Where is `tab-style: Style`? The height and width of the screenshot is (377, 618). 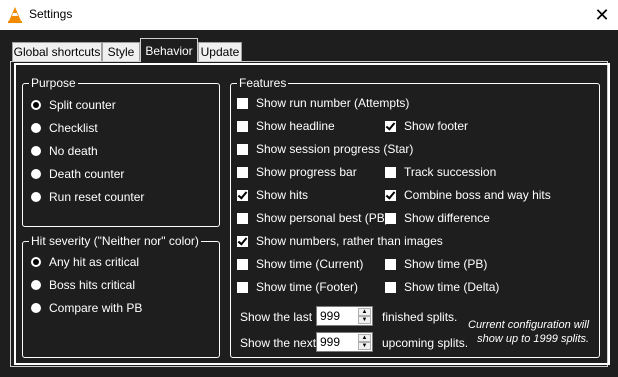
tab-style: Style is located at coordinates (121, 51).